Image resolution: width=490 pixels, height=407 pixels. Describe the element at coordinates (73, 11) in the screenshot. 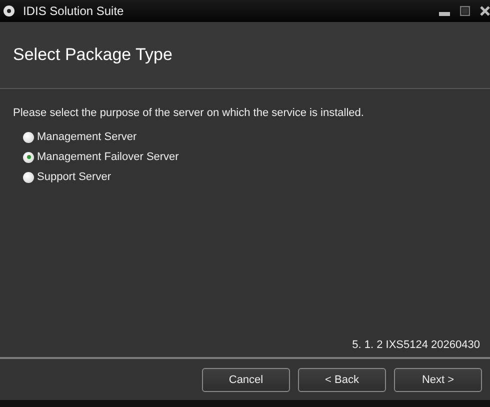

I see `window-title: IDIS Solution Suite` at that location.